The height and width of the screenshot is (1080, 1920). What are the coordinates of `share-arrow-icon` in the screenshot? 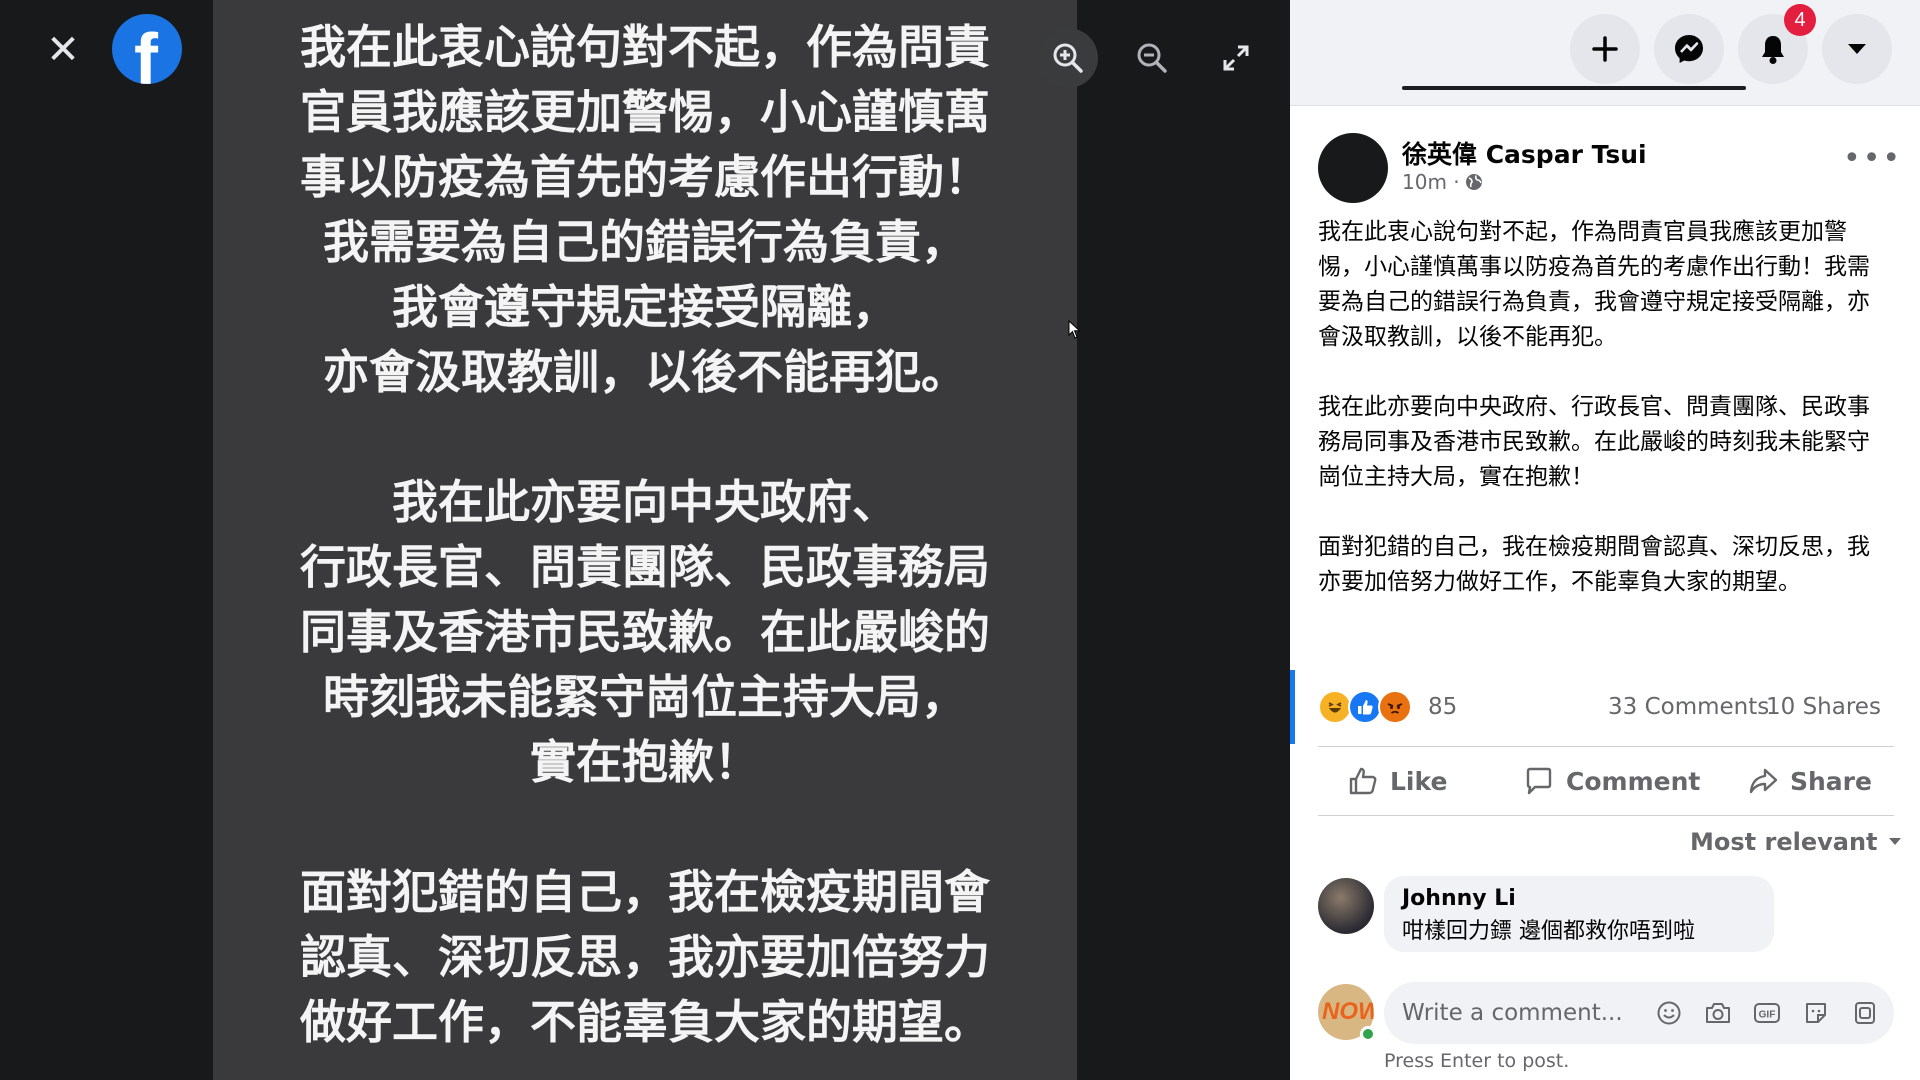 It's located at (1763, 781).